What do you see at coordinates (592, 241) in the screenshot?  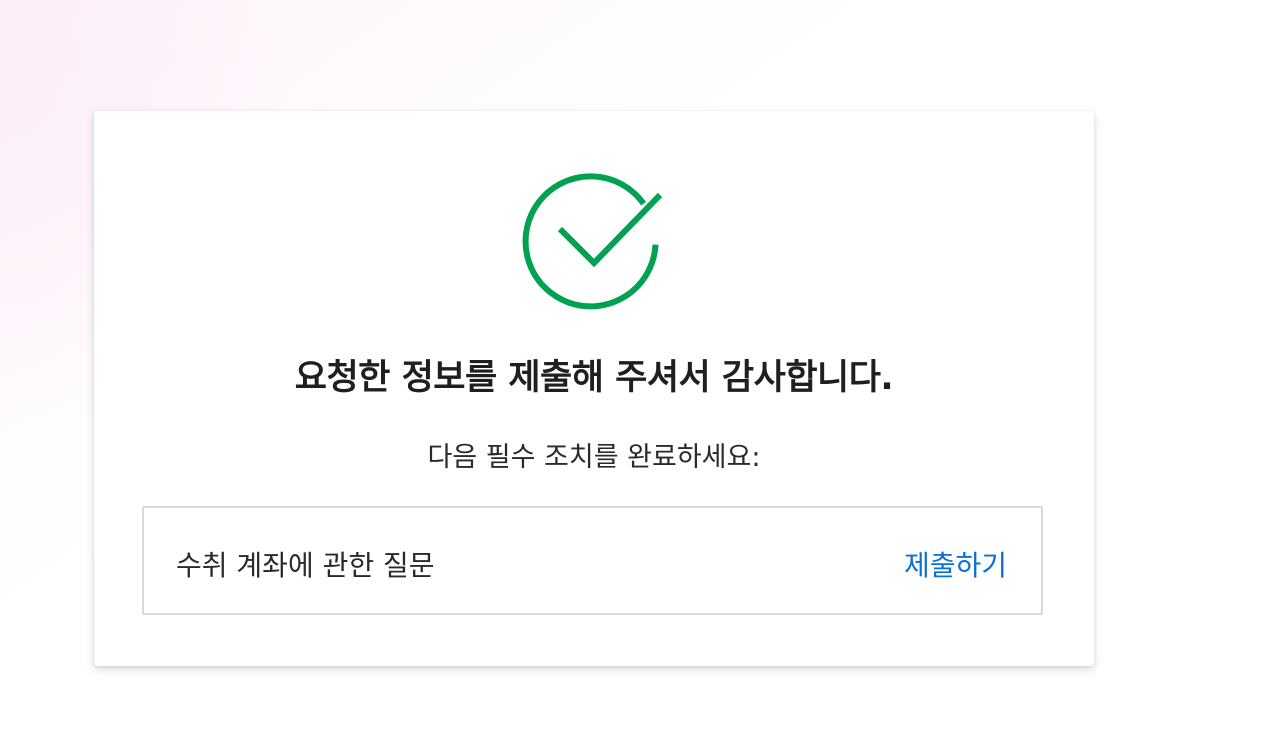 I see `check-circle-icon` at bounding box center [592, 241].